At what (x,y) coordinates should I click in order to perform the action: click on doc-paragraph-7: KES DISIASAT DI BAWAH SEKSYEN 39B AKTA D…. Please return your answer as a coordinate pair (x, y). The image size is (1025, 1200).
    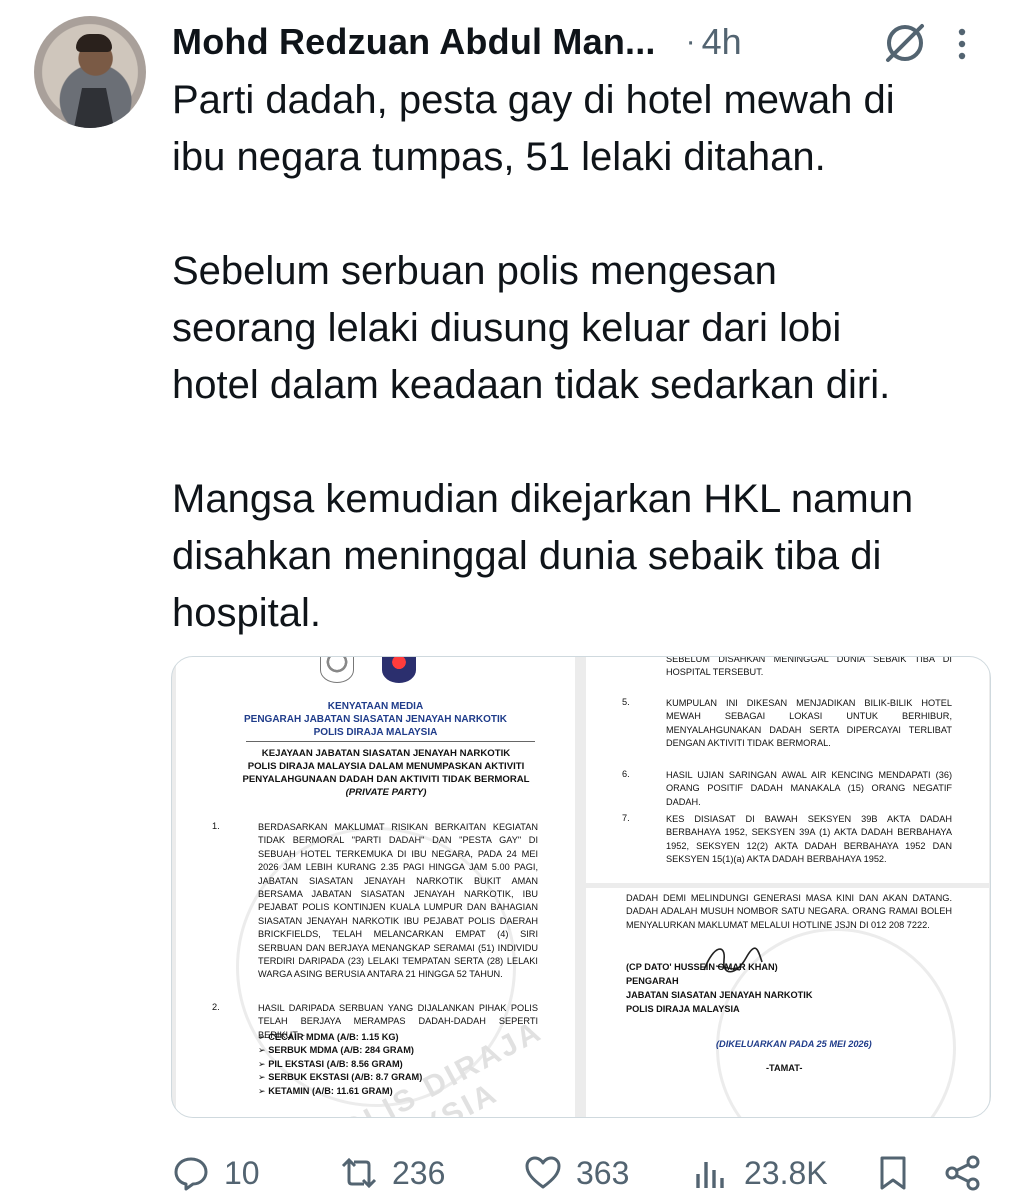
    Looking at the image, I should click on (809, 839).